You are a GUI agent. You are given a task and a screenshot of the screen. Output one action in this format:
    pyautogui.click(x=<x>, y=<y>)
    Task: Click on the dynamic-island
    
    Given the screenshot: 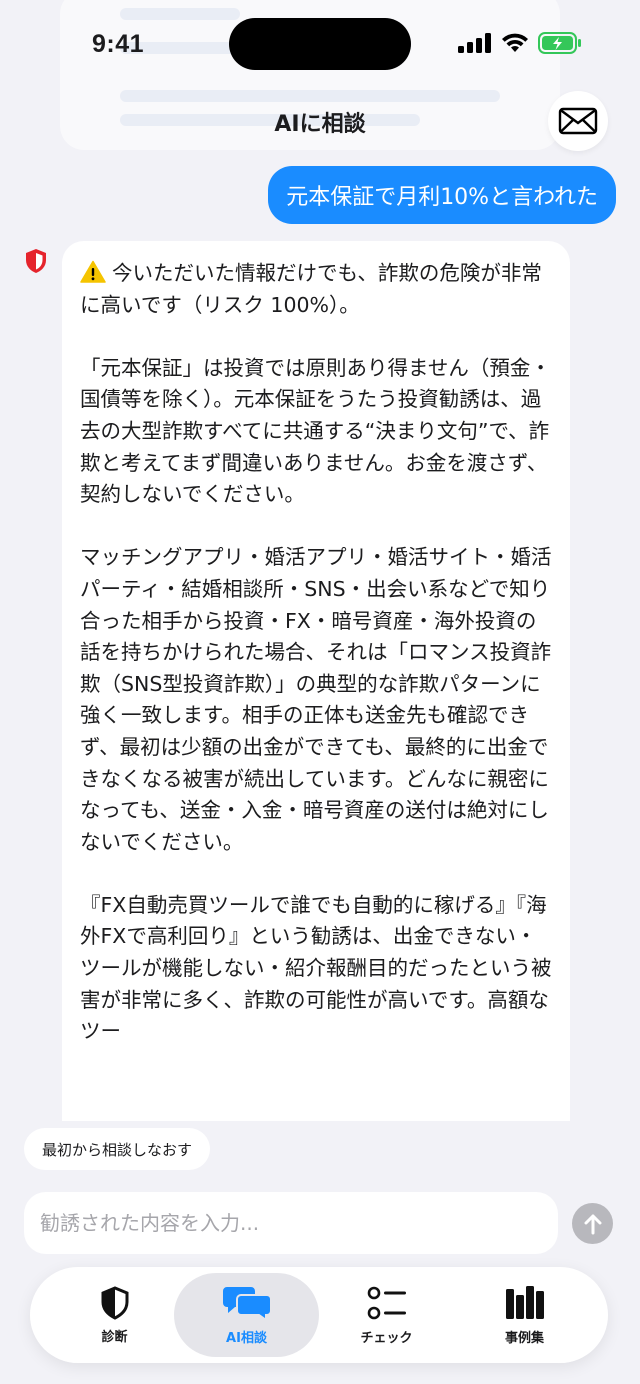 What is the action you would take?
    pyautogui.click(x=320, y=44)
    